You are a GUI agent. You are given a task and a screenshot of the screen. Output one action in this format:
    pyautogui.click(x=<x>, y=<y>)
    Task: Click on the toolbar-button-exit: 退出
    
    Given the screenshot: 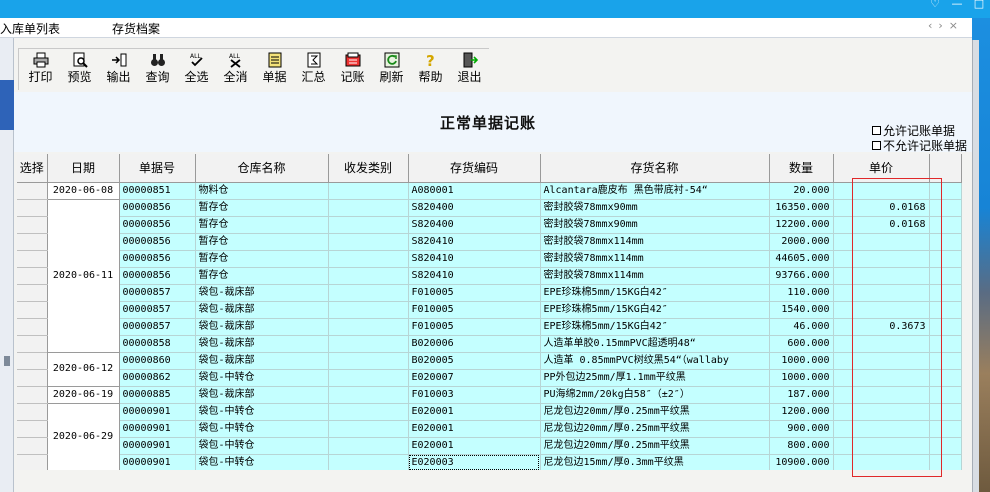 What is the action you would take?
    pyautogui.click(x=469, y=69)
    